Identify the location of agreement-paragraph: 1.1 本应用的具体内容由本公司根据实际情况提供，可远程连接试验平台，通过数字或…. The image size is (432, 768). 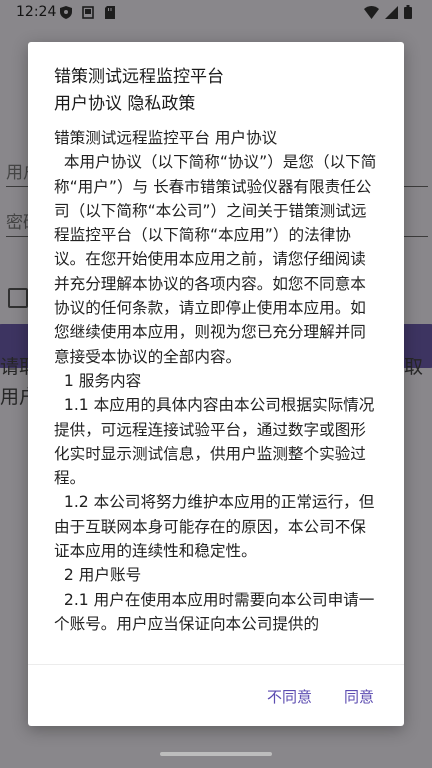
(214, 442).